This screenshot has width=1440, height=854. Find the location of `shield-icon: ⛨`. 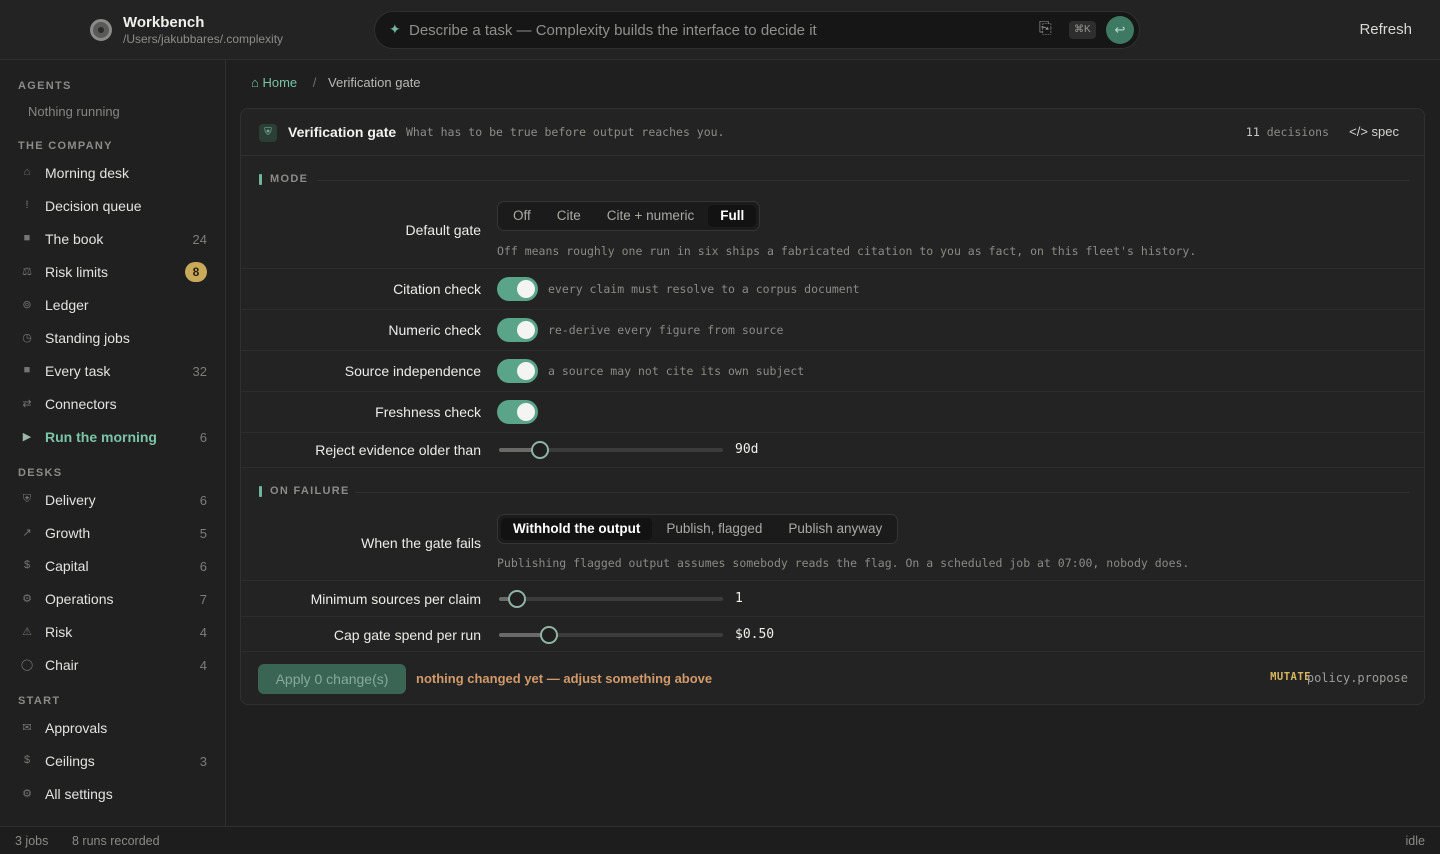

shield-icon: ⛨ is located at coordinates (27, 499).